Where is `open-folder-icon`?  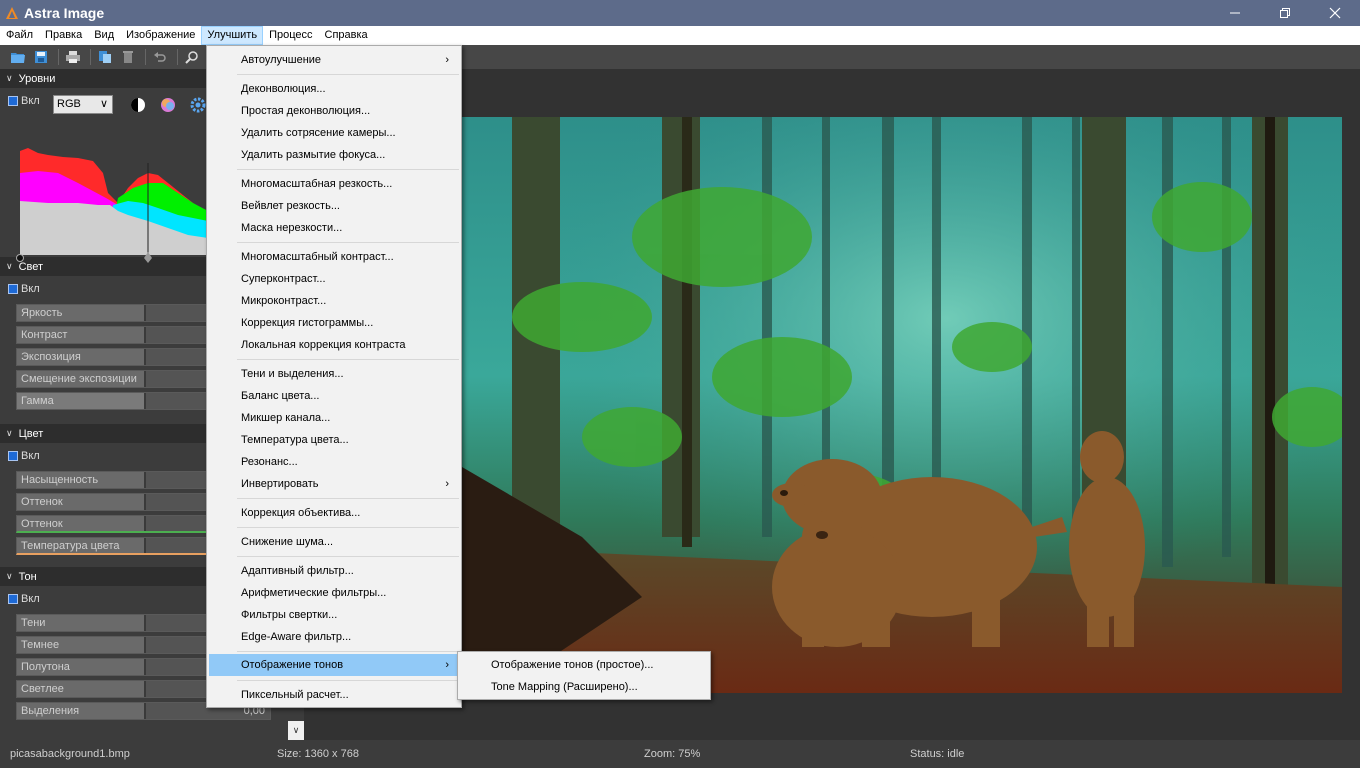
open-folder-icon is located at coordinates (18, 57).